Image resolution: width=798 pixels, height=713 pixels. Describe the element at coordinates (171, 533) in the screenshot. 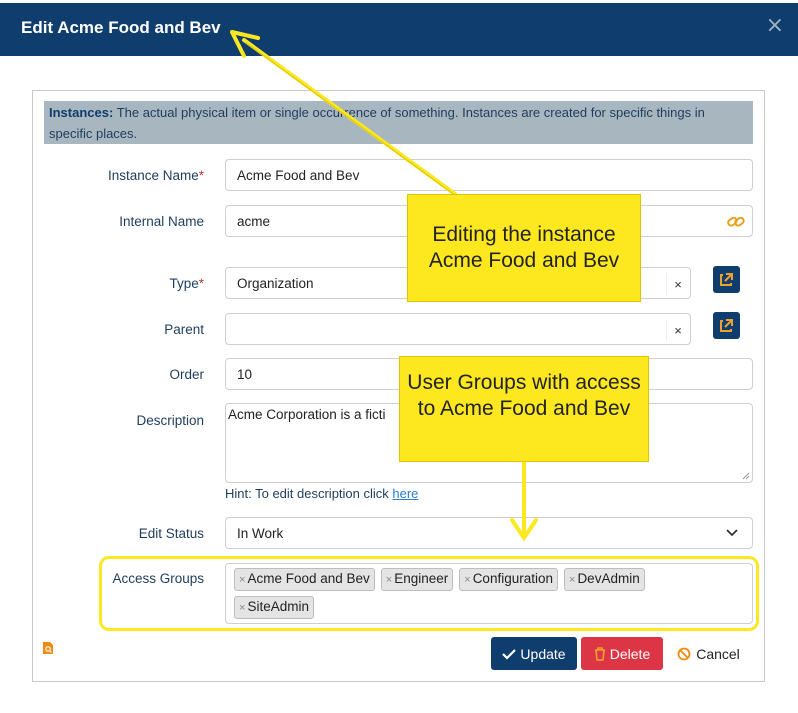

I see `edit-status-label: Edit Status` at that location.